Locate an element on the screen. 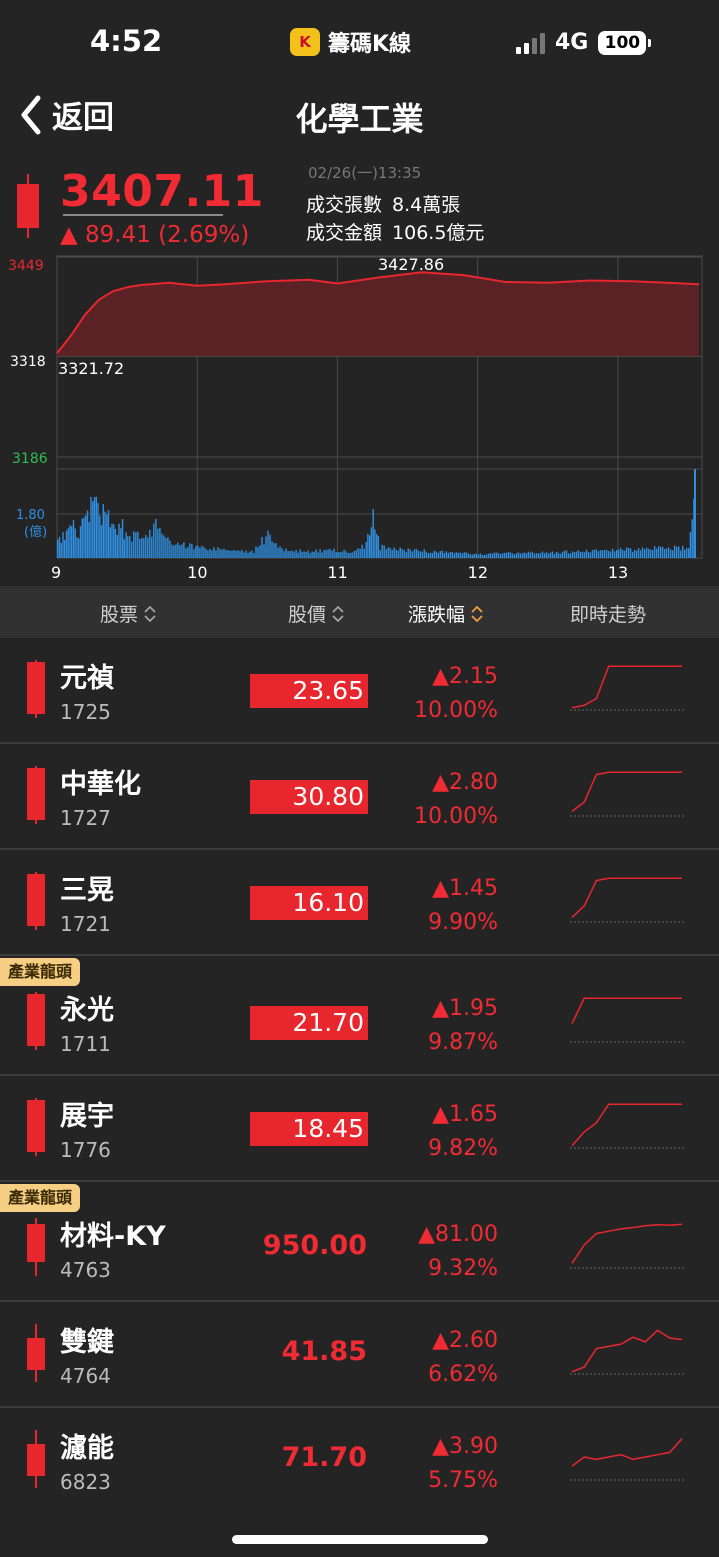  stock-percent: 10.00% is located at coordinates (456, 816).